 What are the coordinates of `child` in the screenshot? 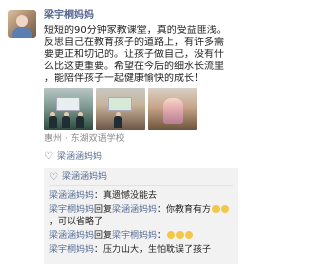 It's located at (173, 111).